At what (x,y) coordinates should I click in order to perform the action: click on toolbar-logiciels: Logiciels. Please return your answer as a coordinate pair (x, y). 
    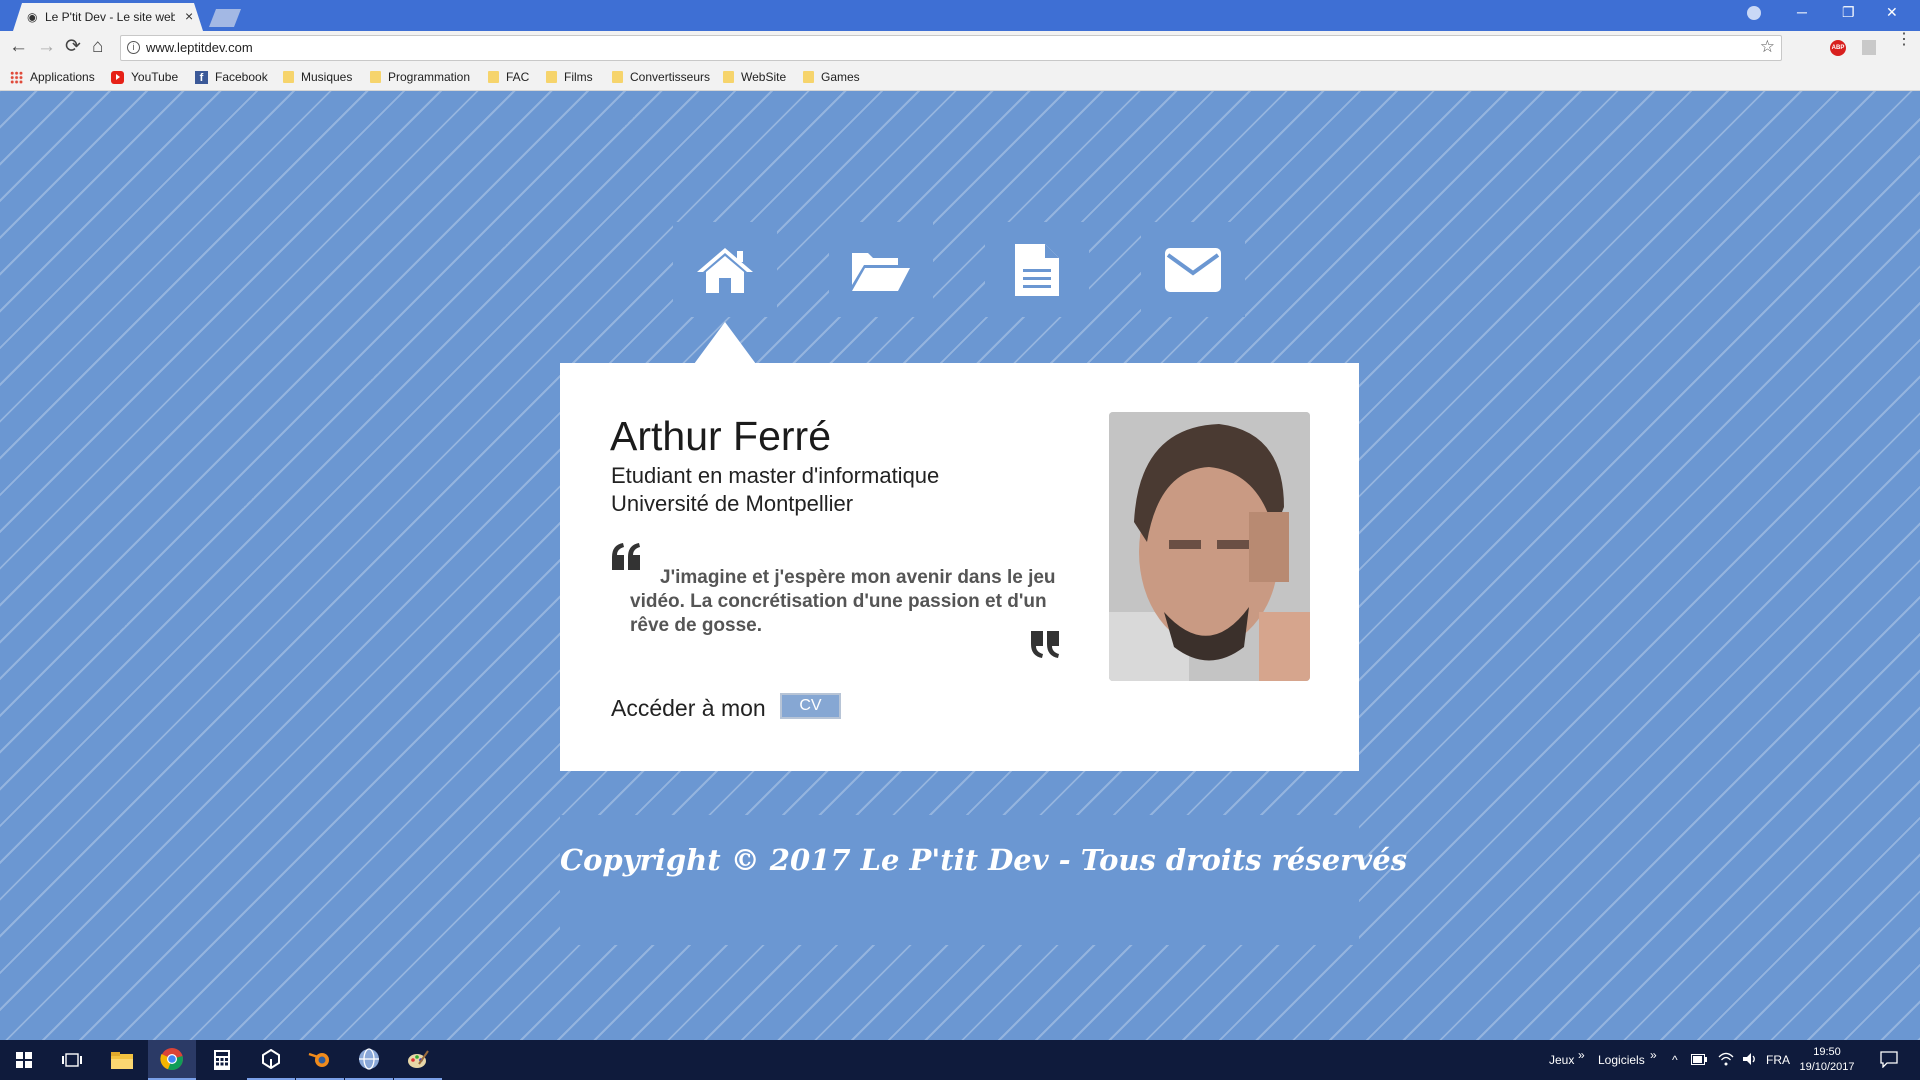
    Looking at the image, I should click on (1621, 1060).